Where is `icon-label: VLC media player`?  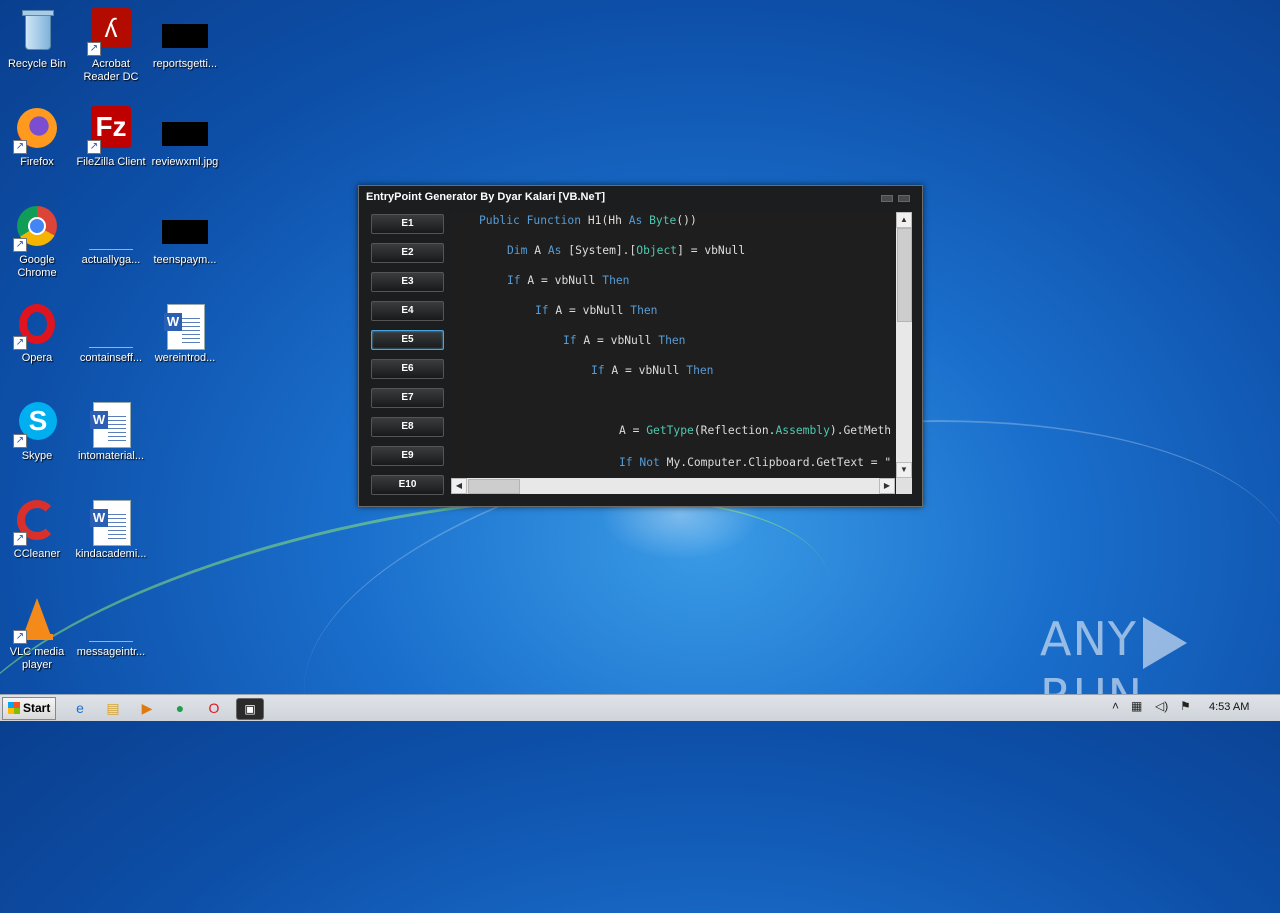
icon-label: VLC media player is located at coordinates (37, 658).